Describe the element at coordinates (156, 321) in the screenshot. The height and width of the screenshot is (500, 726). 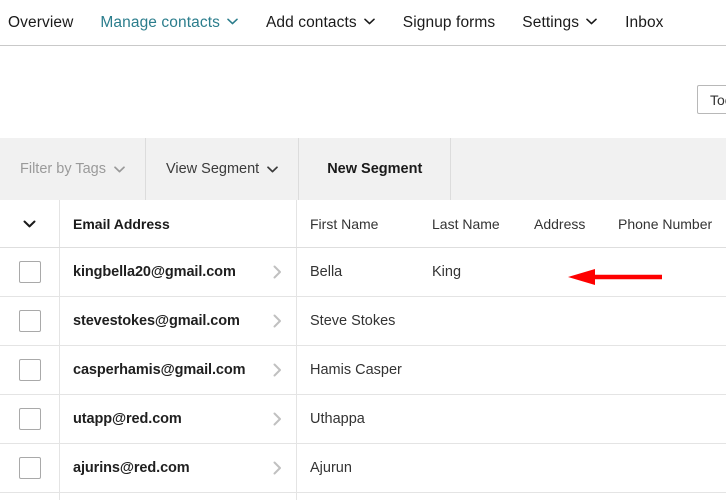
I see `cell-email-value: stevestokes@gmail.com` at that location.